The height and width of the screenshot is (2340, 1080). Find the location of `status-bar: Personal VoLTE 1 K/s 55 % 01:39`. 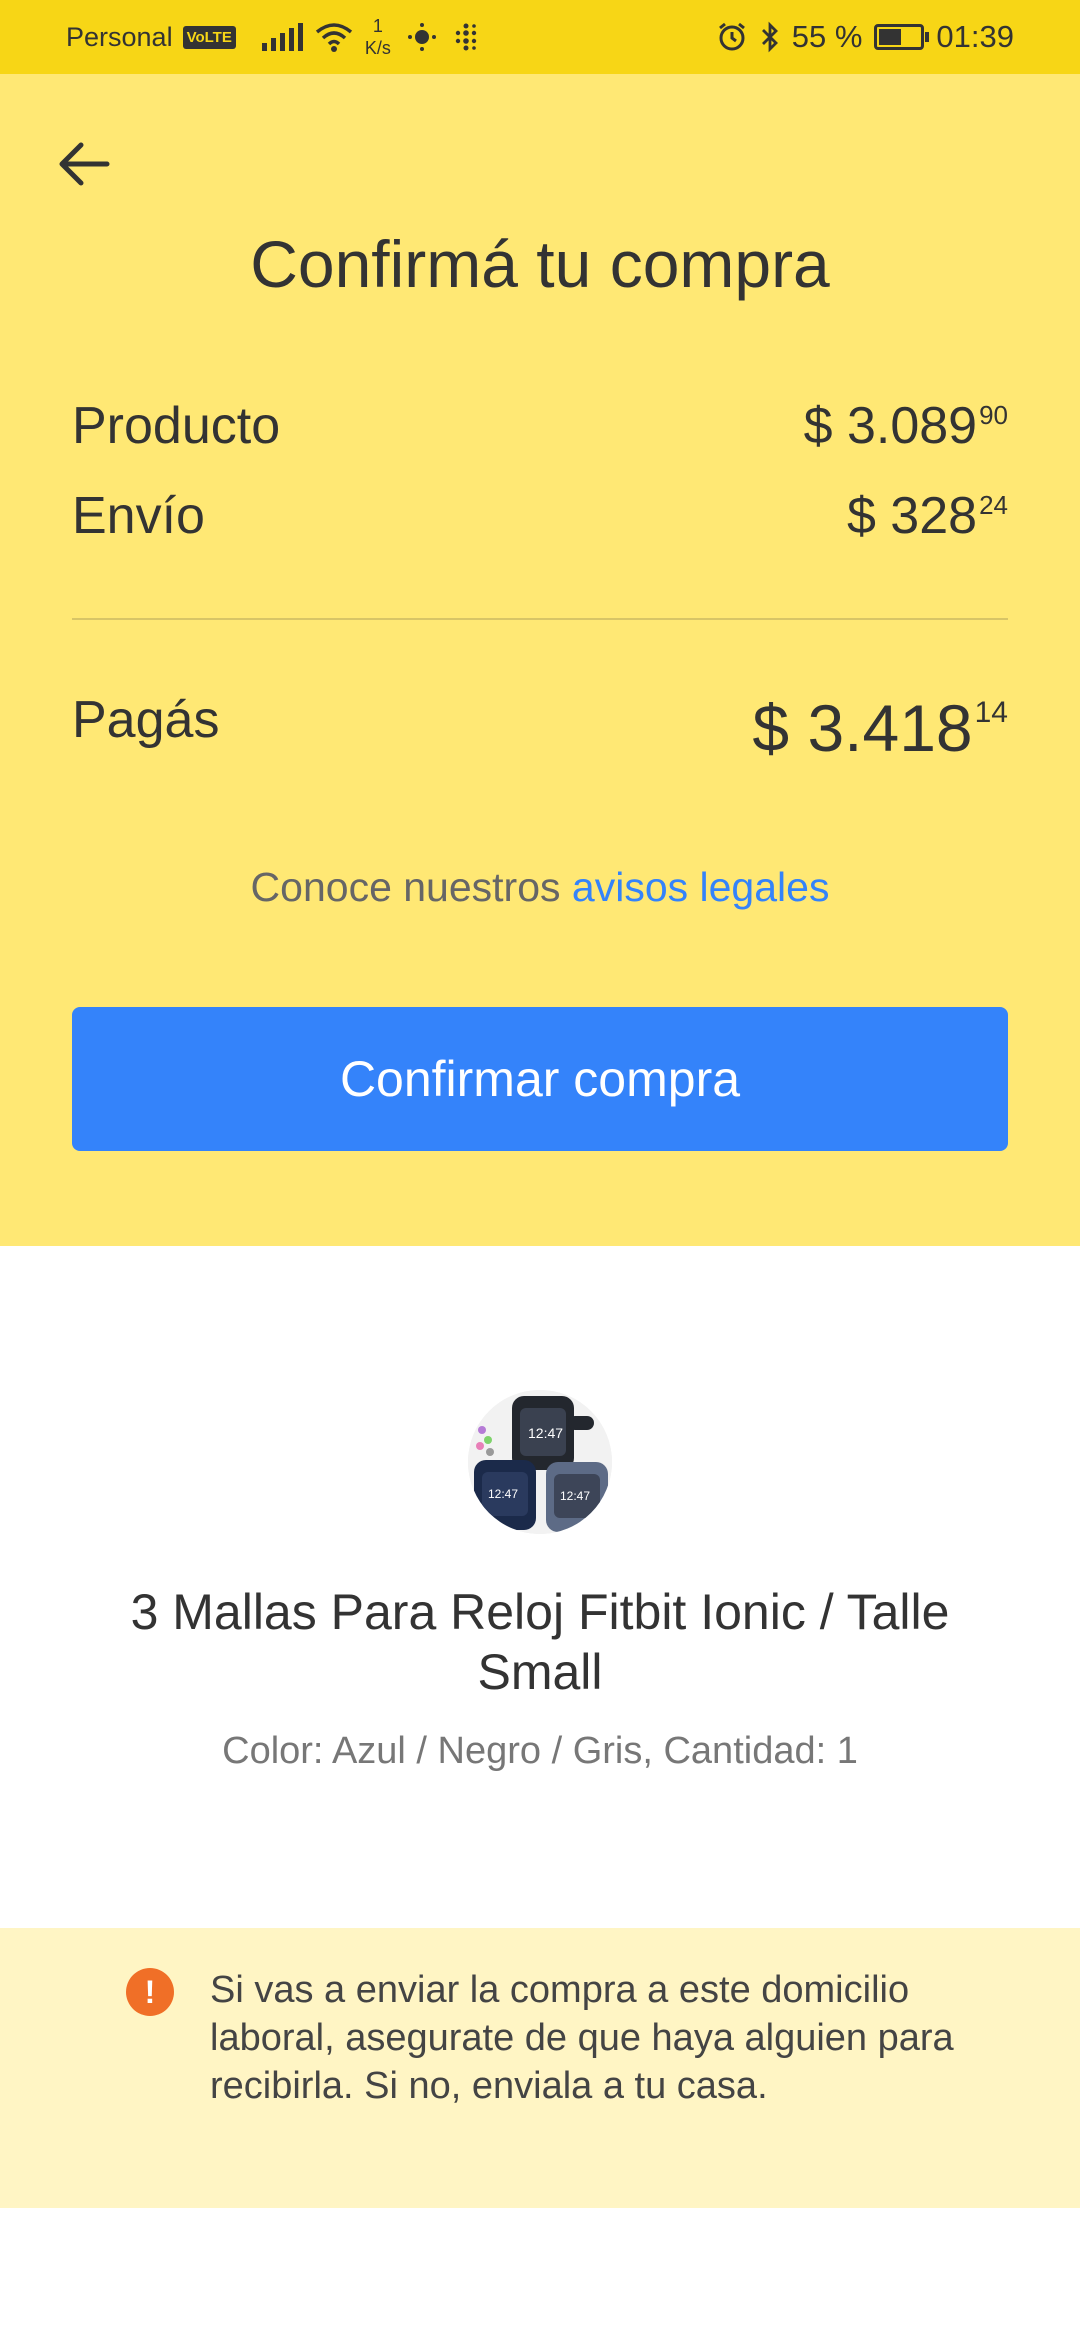

status-bar: Personal VoLTE 1 K/s 55 % 01:39 is located at coordinates (540, 37).